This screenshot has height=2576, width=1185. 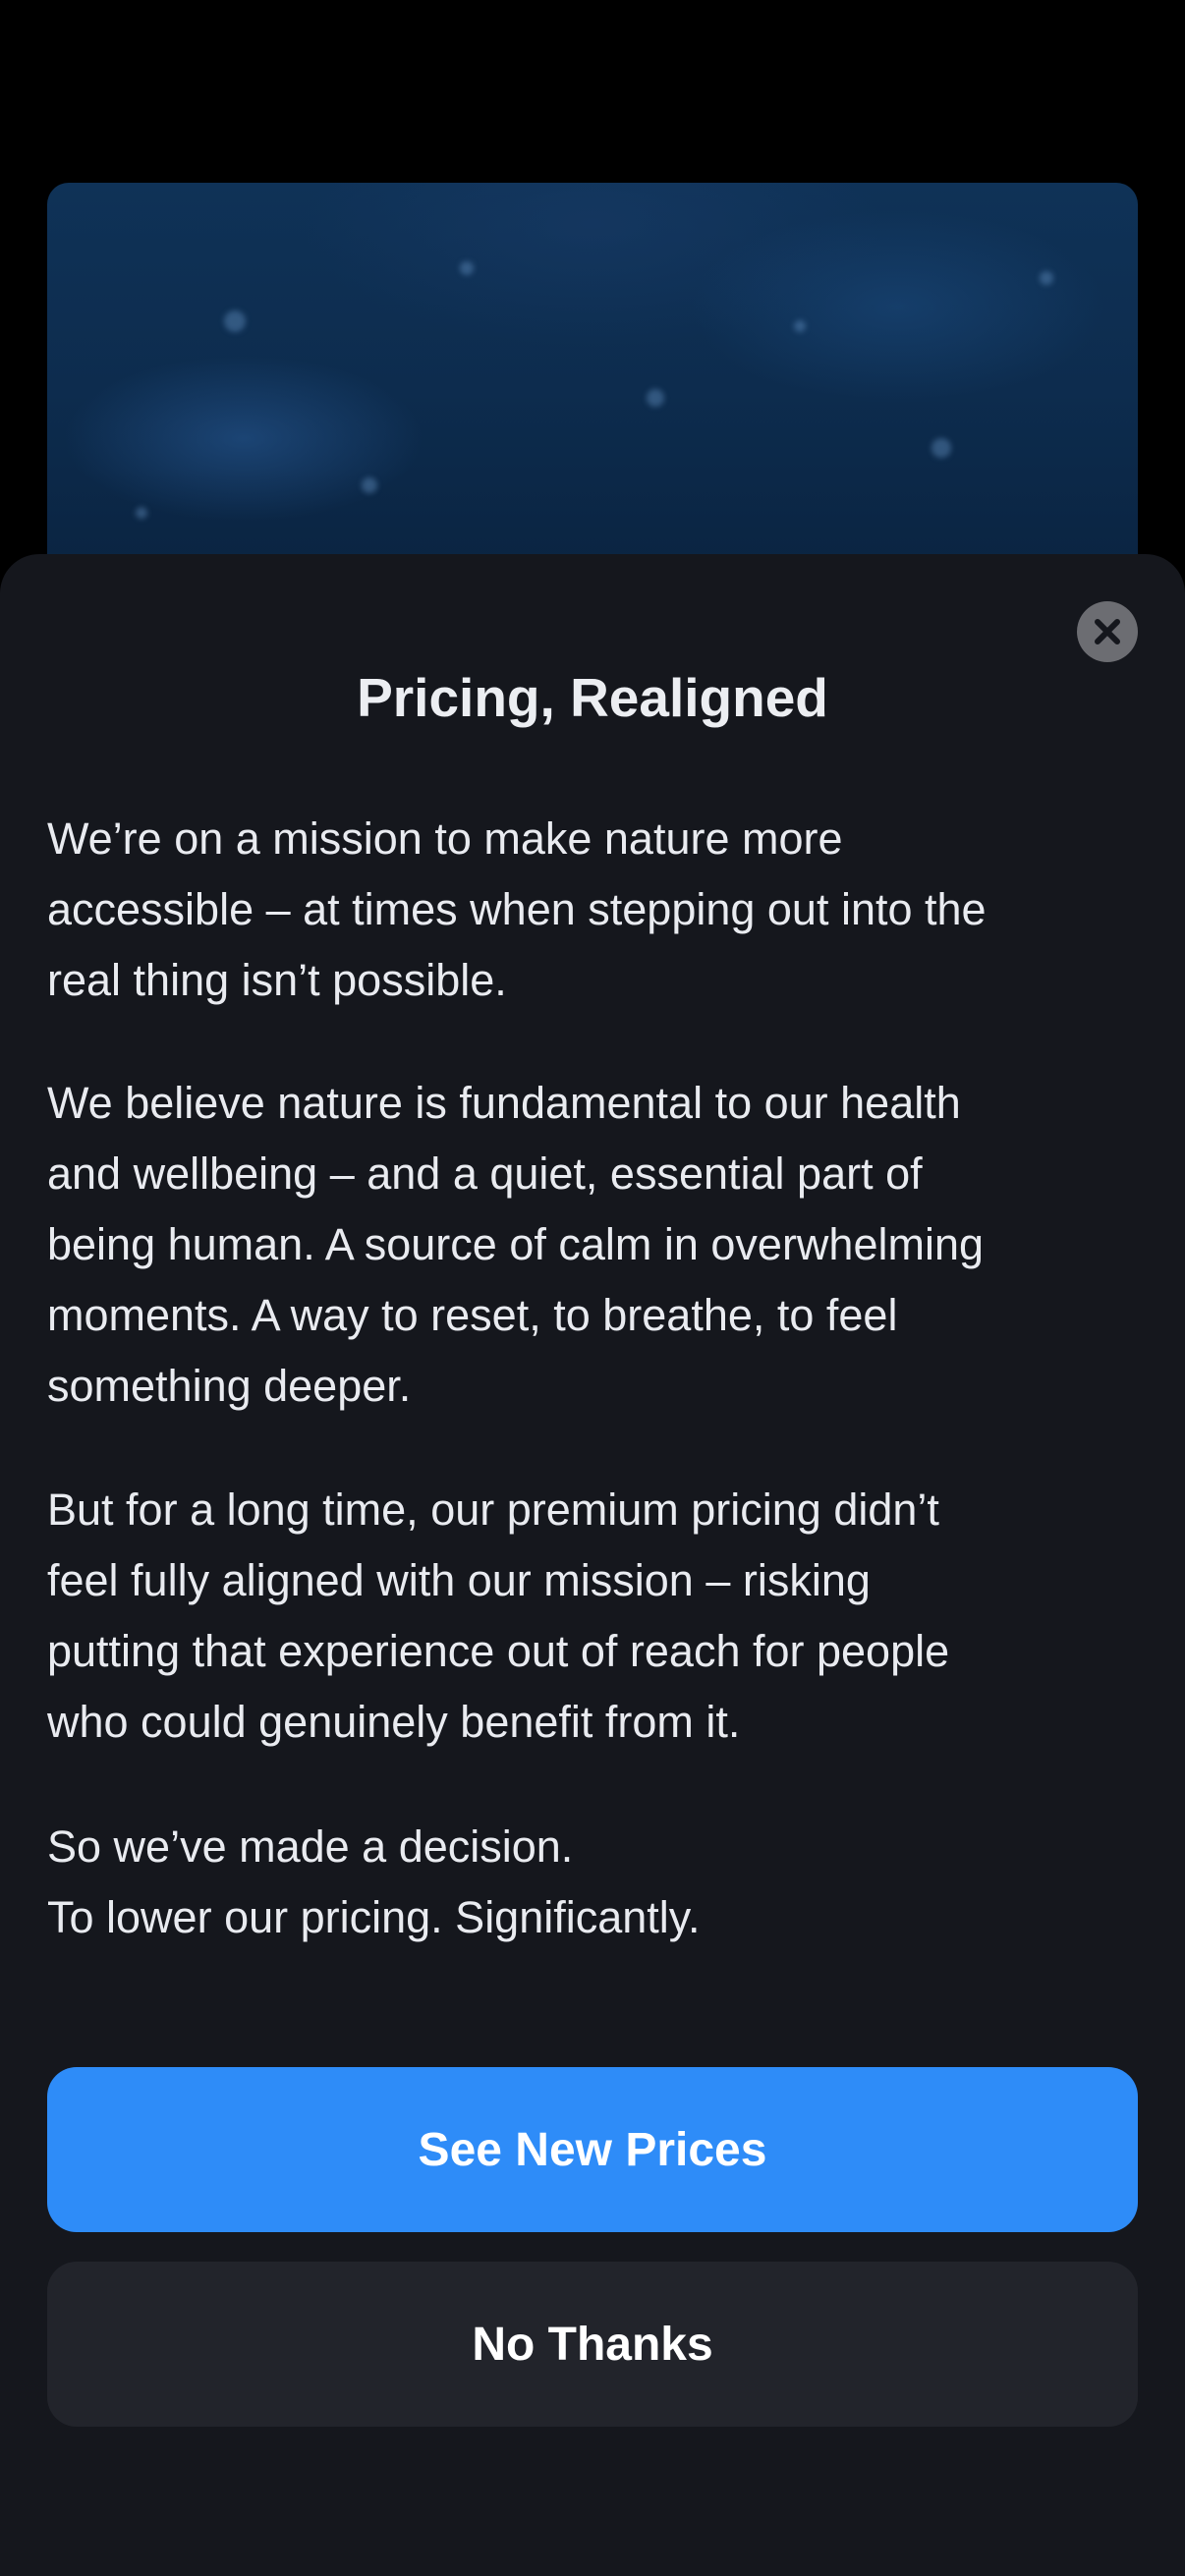 What do you see at coordinates (592, 389) in the screenshot?
I see `hero-image` at bounding box center [592, 389].